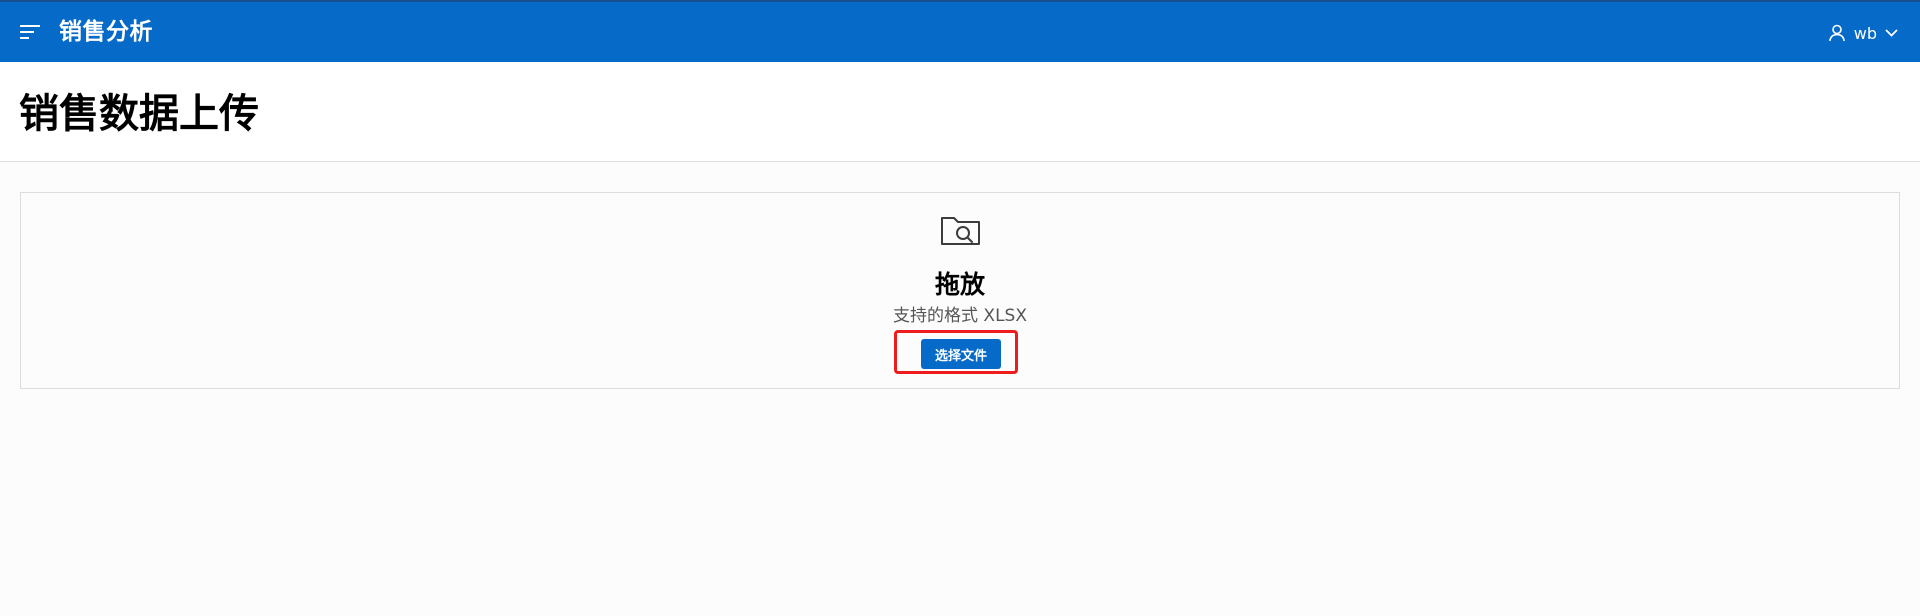 The width and height of the screenshot is (1920, 616). What do you see at coordinates (960, 316) in the screenshot?
I see `supported-format-hint: 支持的格式 XLSX` at bounding box center [960, 316].